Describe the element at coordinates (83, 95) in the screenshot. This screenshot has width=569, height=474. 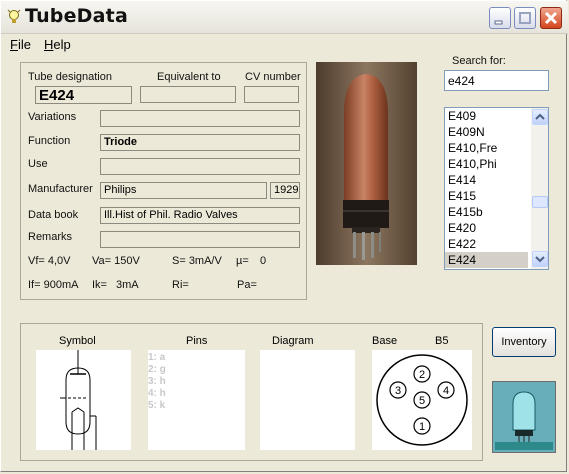
I see `tube-designation-field: E424` at that location.